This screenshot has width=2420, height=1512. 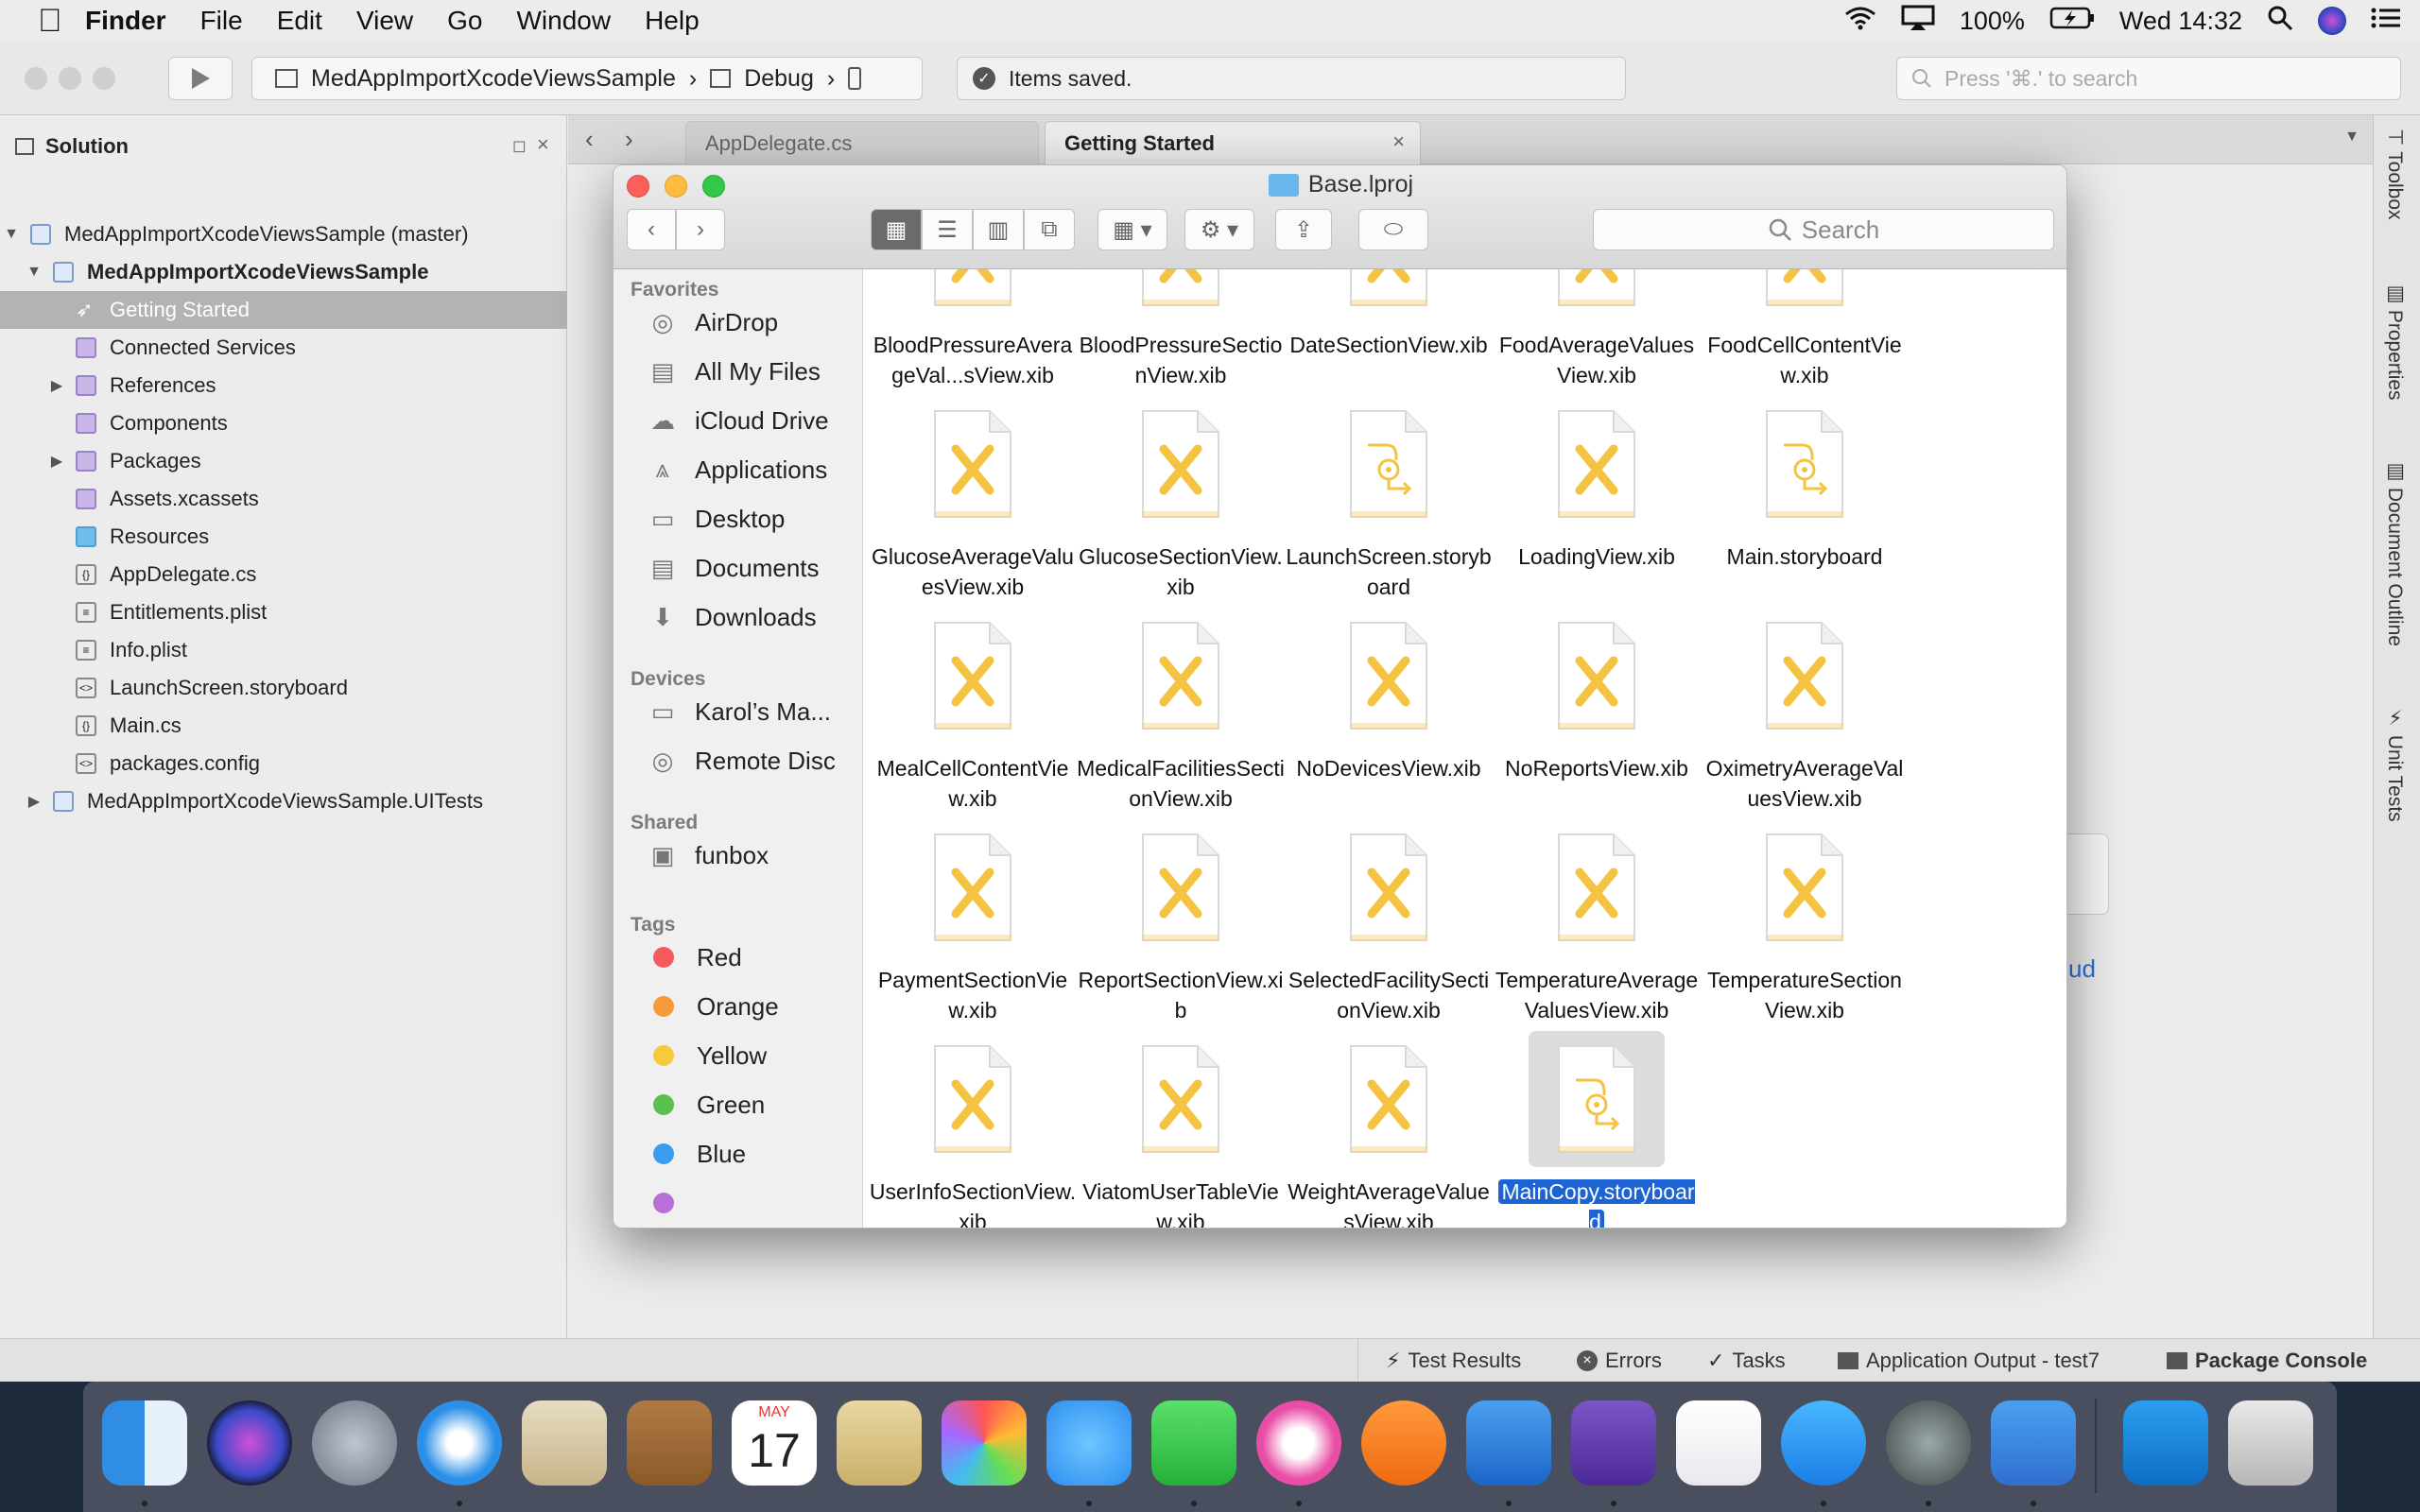 What do you see at coordinates (1823, 1443) in the screenshot?
I see `app-store-icon` at bounding box center [1823, 1443].